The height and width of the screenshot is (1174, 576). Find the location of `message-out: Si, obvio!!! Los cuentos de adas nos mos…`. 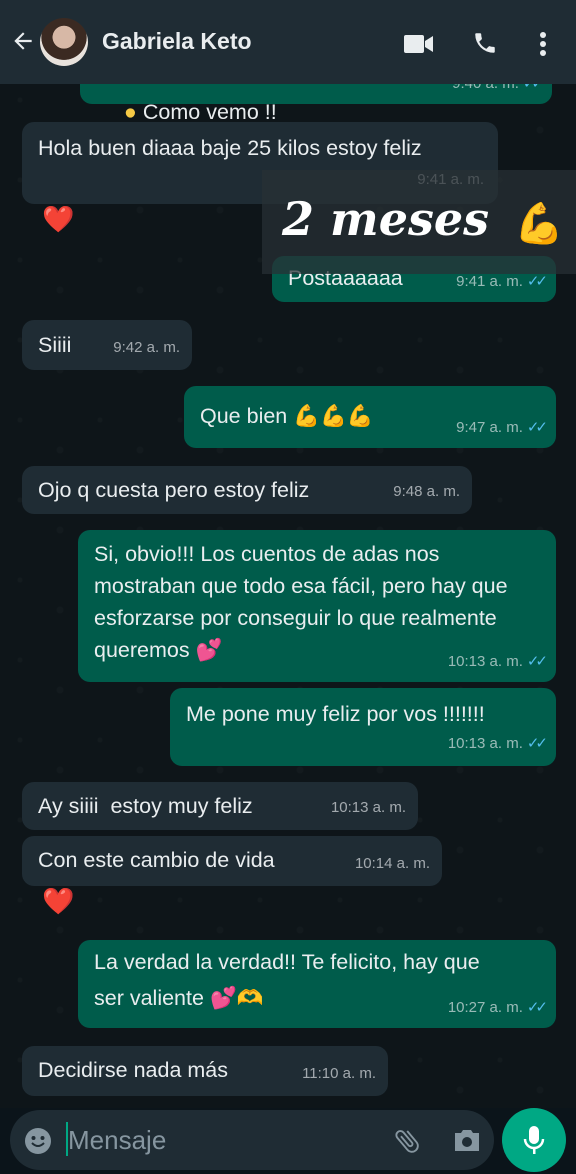

message-out: Si, obvio!!! Los cuentos de adas nos mos… is located at coordinates (317, 606).